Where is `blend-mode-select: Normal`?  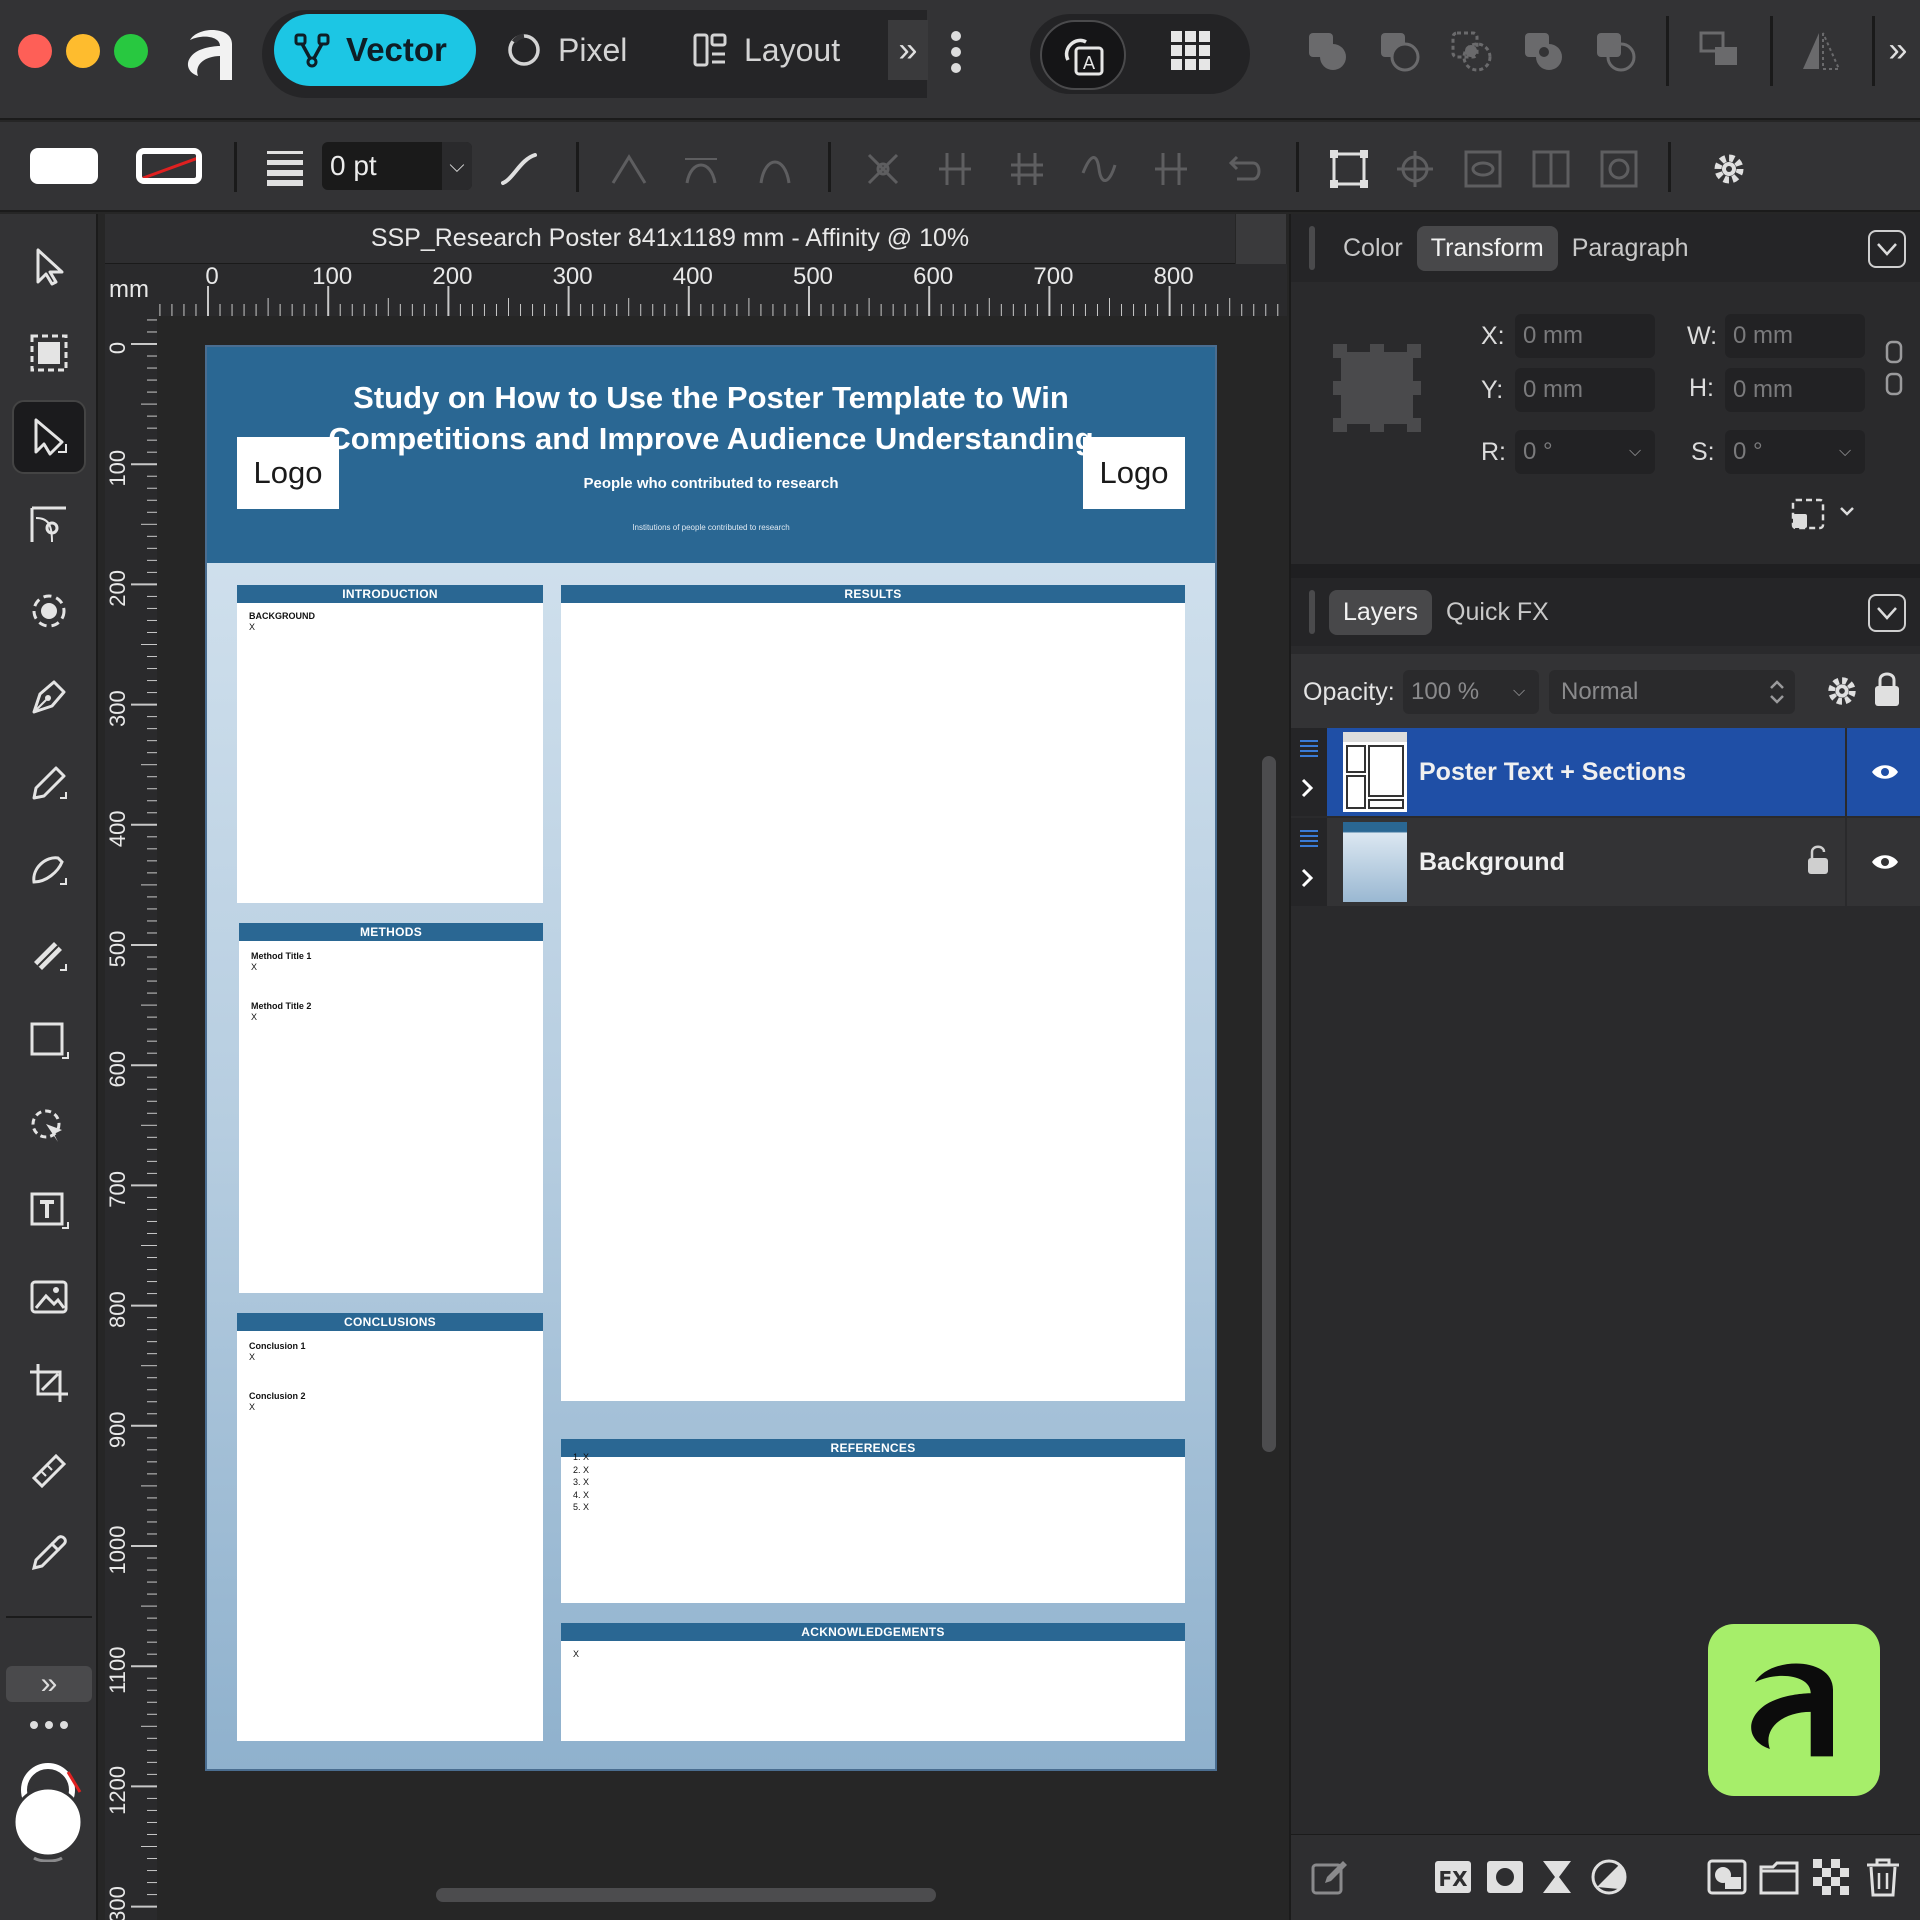
blend-mode-select: Normal is located at coordinates (1672, 692).